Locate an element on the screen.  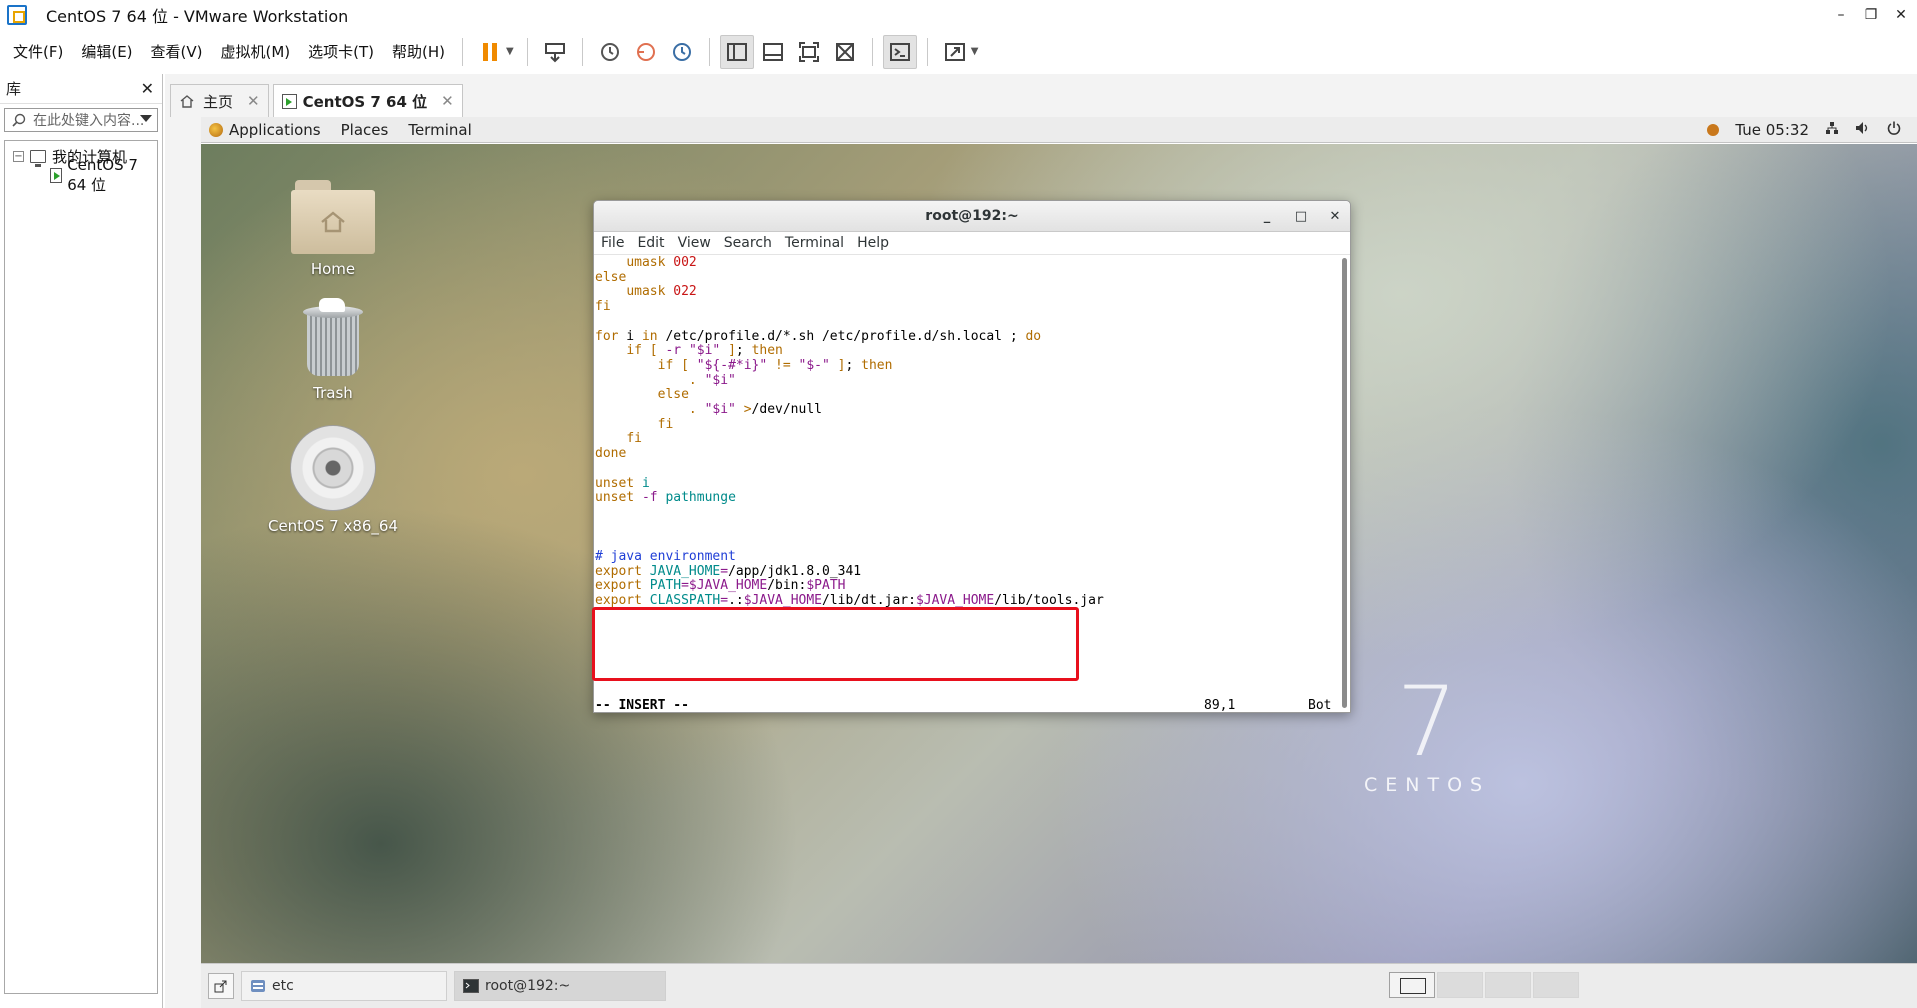
taskbar-item-etc: etc is located at coordinates (344, 986).